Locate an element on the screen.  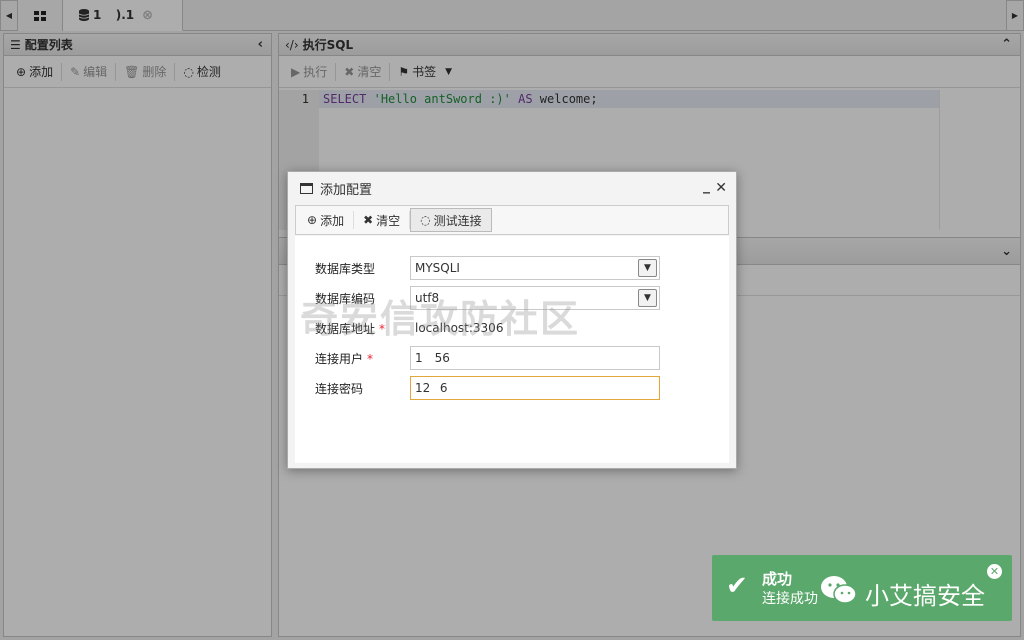
db-type-value: MYSQLI is located at coordinates (437, 268).